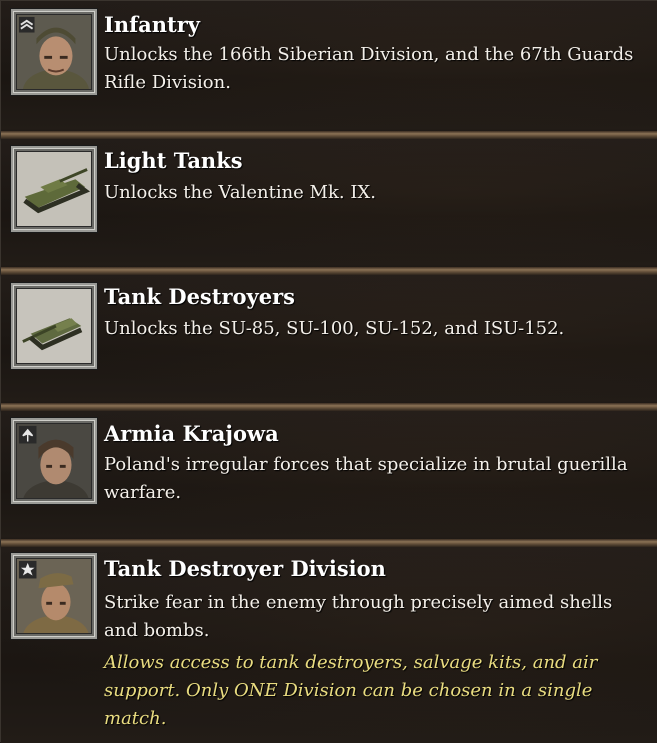 The width and height of the screenshot is (657, 743). What do you see at coordinates (152, 24) in the screenshot?
I see `item-title: Infantry` at bounding box center [152, 24].